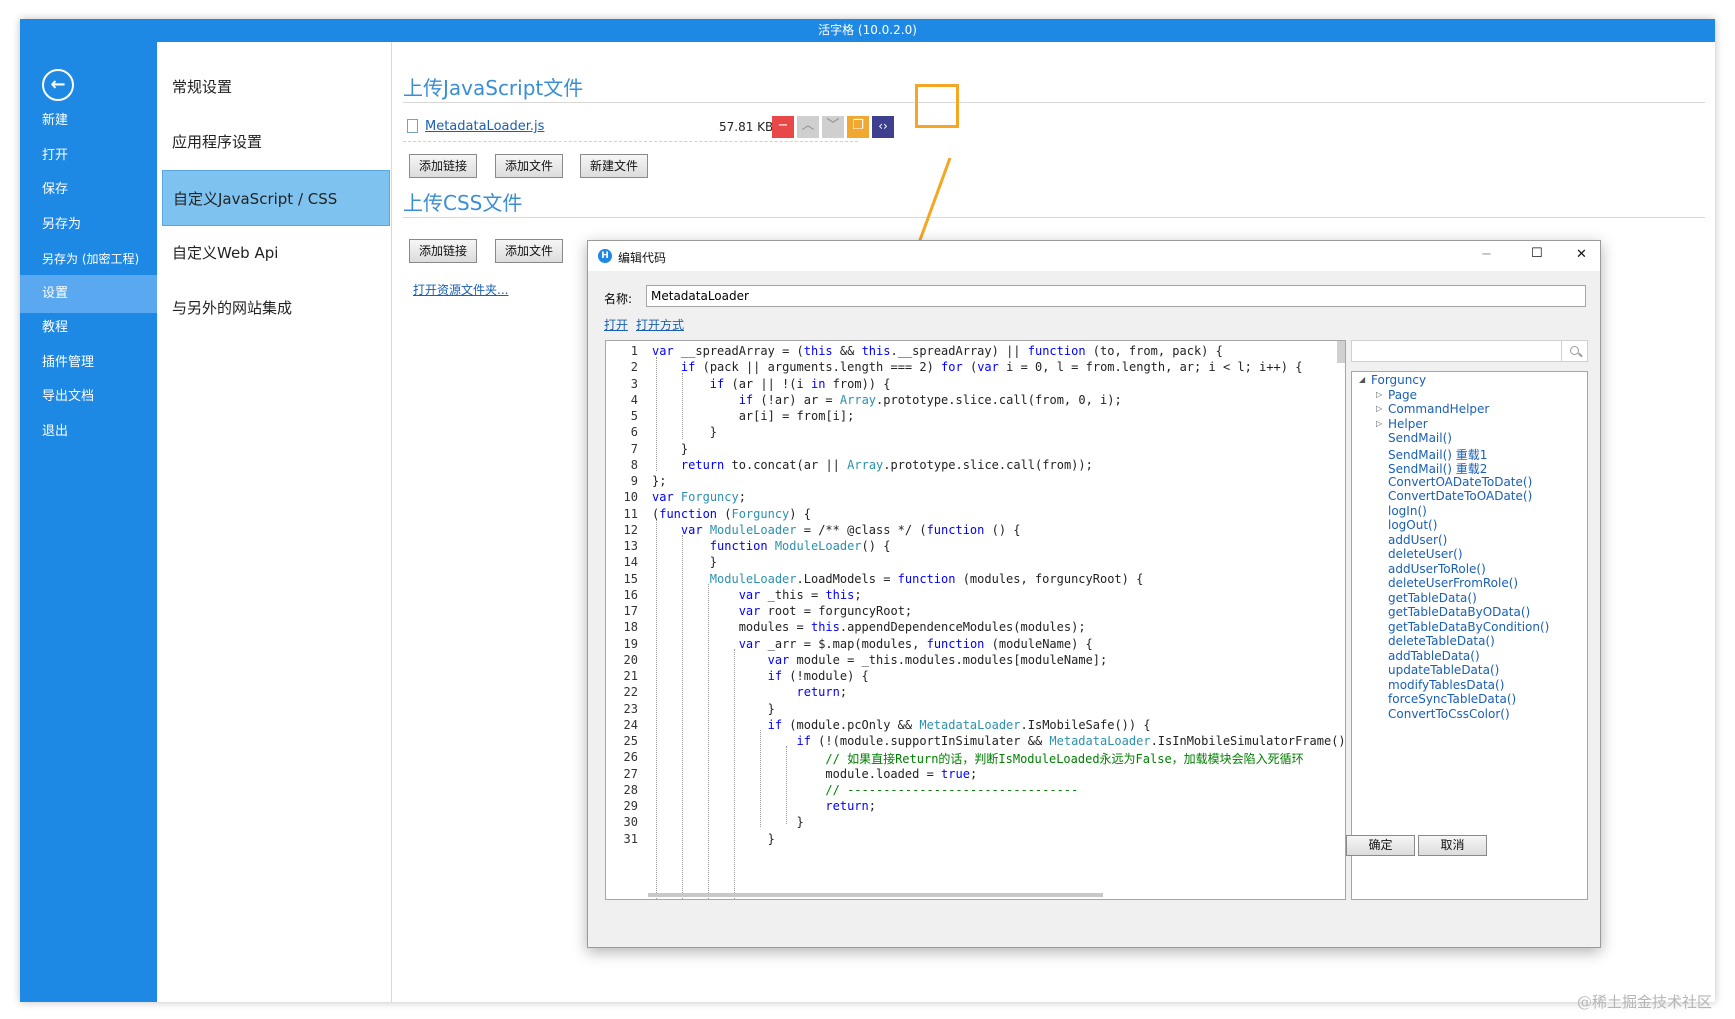 The height and width of the screenshot is (1019, 1735). What do you see at coordinates (1452, 845) in the screenshot?
I see `cancel-button: 取消` at bounding box center [1452, 845].